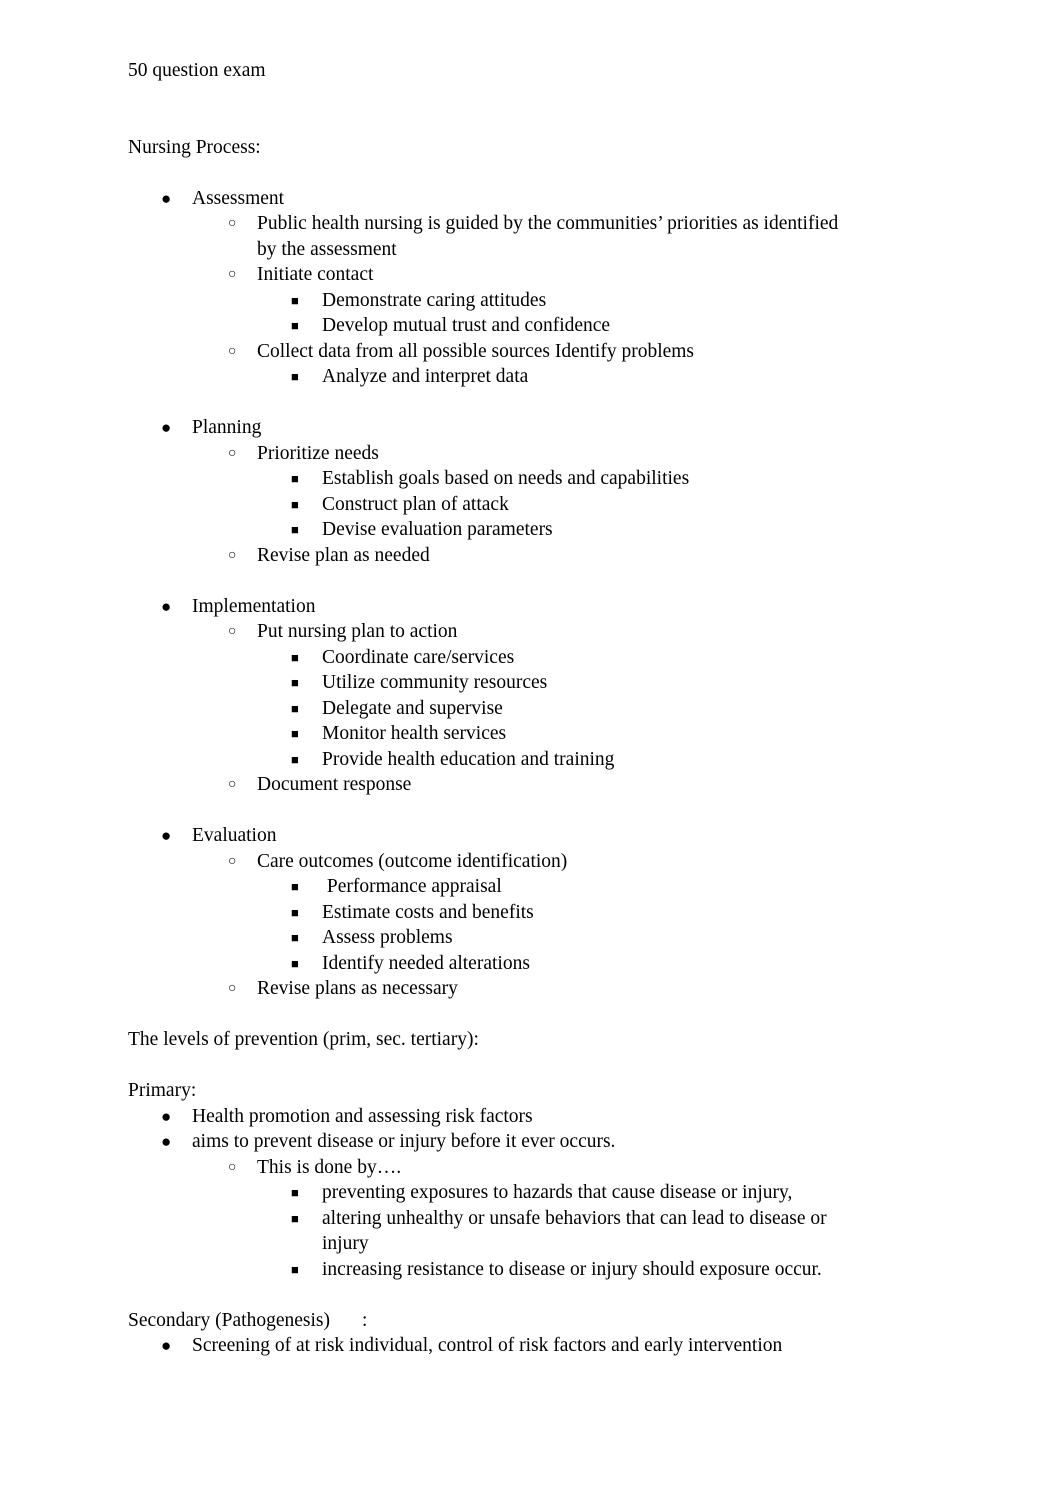  Describe the element at coordinates (531, 887) in the screenshot. I see `list-item: ■ Performance appraisal` at that location.